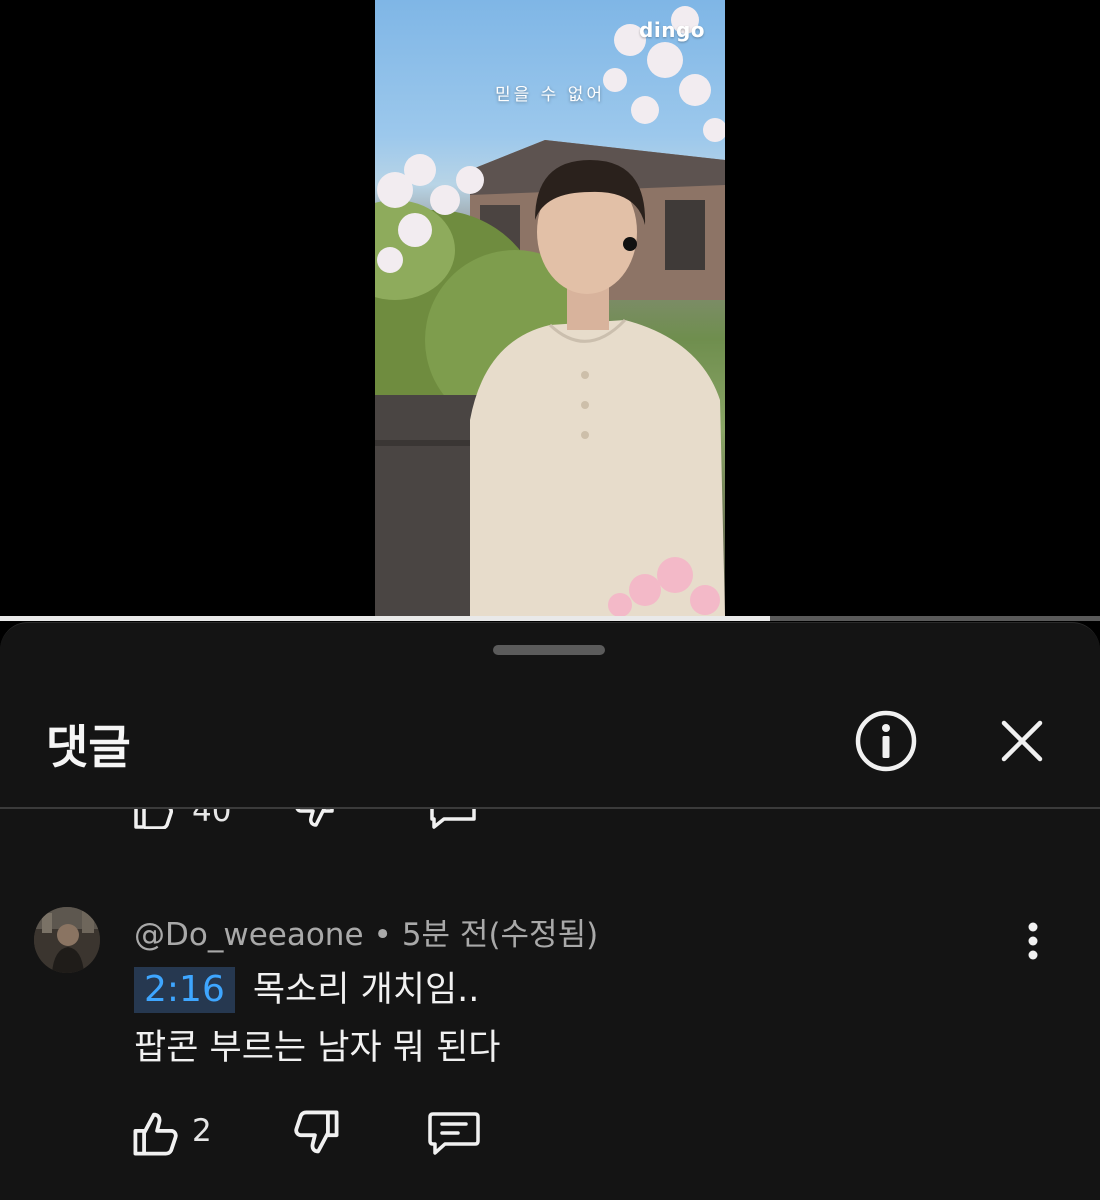 This screenshot has height=1200, width=1100. I want to click on close-button, so click(1022, 741).